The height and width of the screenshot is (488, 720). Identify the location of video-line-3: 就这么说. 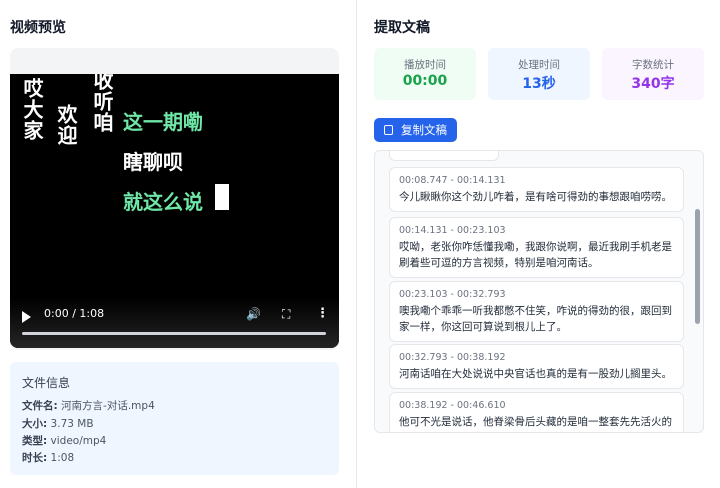
(163, 202).